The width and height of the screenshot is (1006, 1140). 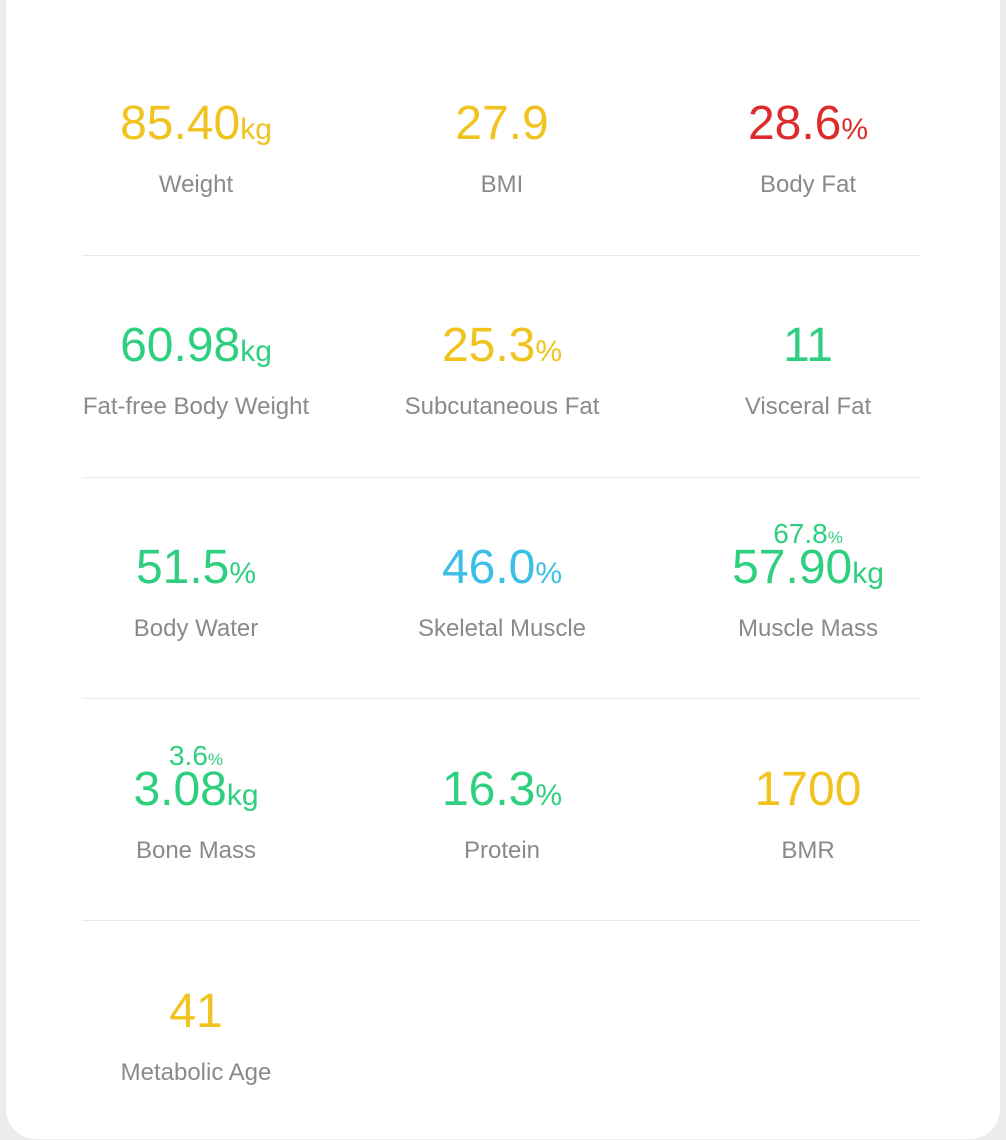 I want to click on metric-label: Protein, so click(x=502, y=850).